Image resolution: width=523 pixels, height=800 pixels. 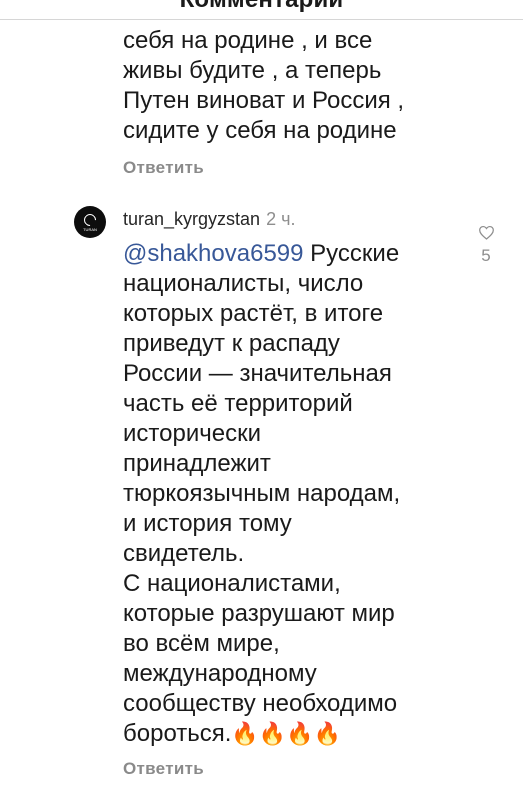 I want to click on fire-emoji: 🔥🔥🔥🔥, so click(x=286, y=733).